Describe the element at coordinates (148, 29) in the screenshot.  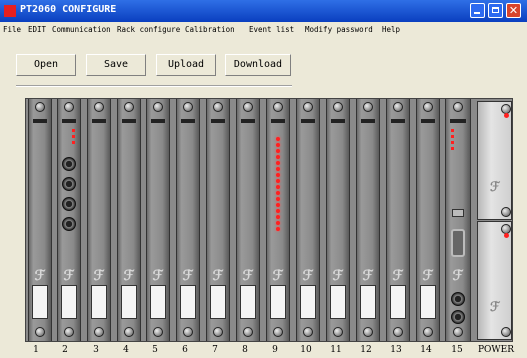
I see `menu-rack-configure: Rack configure` at that location.